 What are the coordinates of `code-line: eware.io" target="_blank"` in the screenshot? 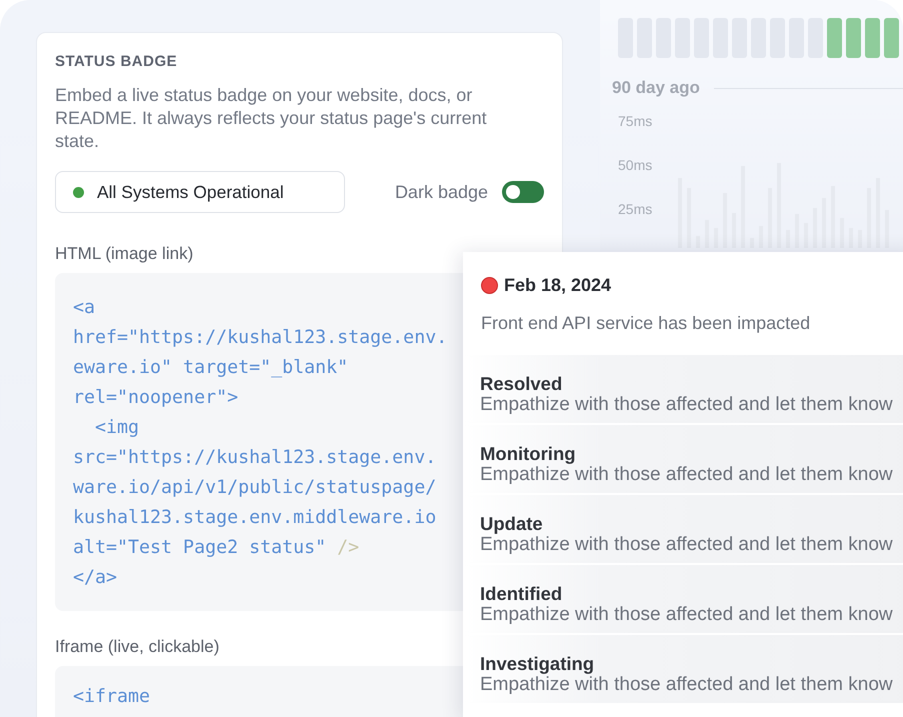 It's located at (210, 368).